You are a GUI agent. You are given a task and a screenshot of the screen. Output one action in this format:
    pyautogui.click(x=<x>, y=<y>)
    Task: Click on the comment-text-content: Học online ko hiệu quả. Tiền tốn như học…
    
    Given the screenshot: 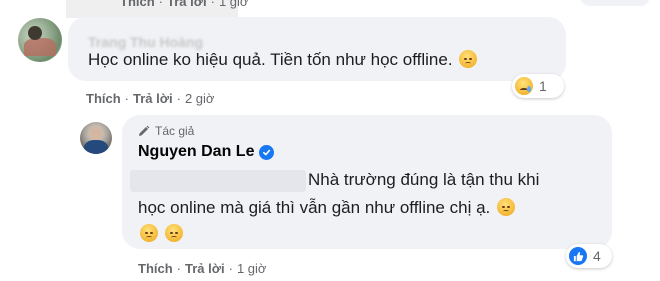 What is the action you would take?
    pyautogui.click(x=270, y=59)
    